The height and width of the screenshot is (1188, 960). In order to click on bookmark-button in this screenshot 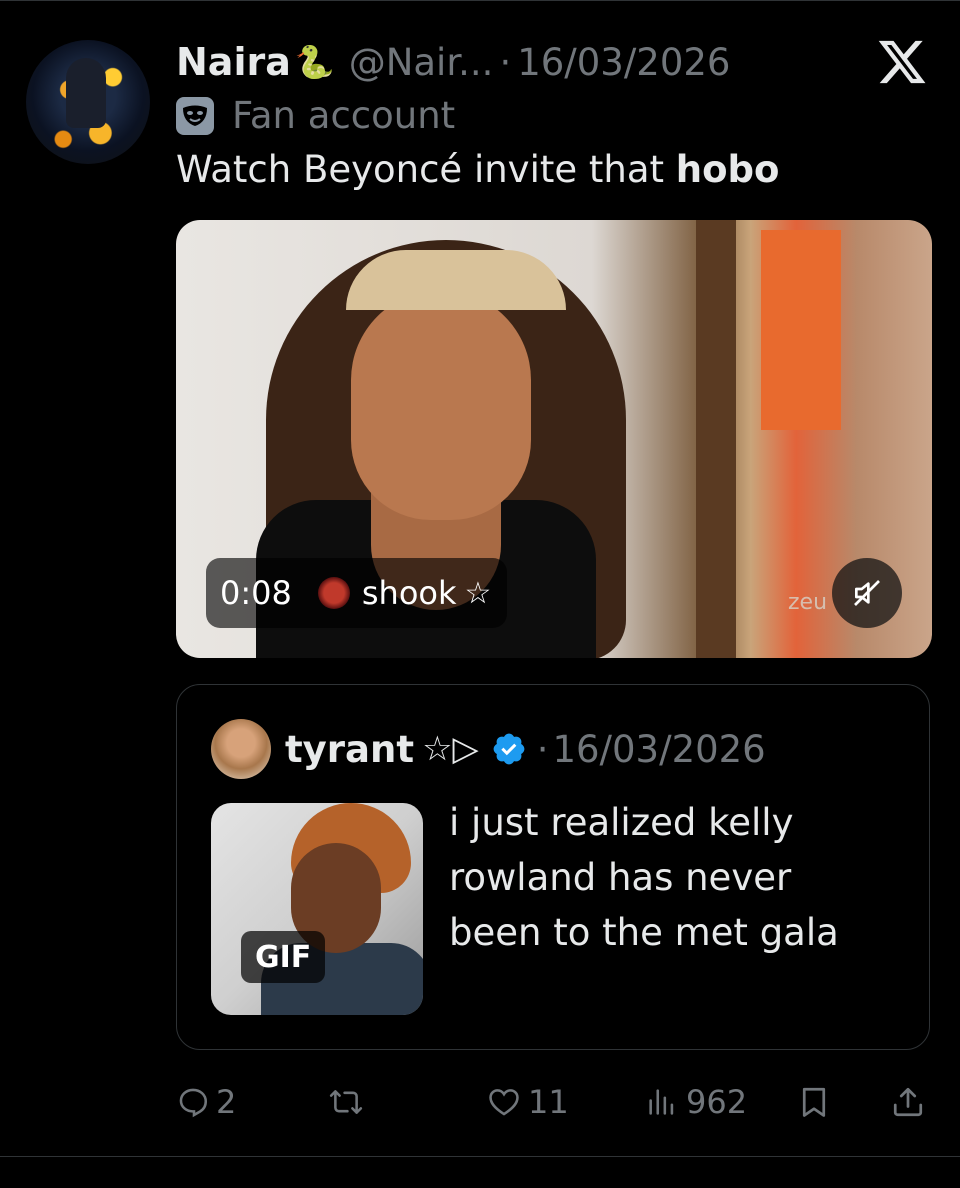, I will do `click(814, 1102)`.